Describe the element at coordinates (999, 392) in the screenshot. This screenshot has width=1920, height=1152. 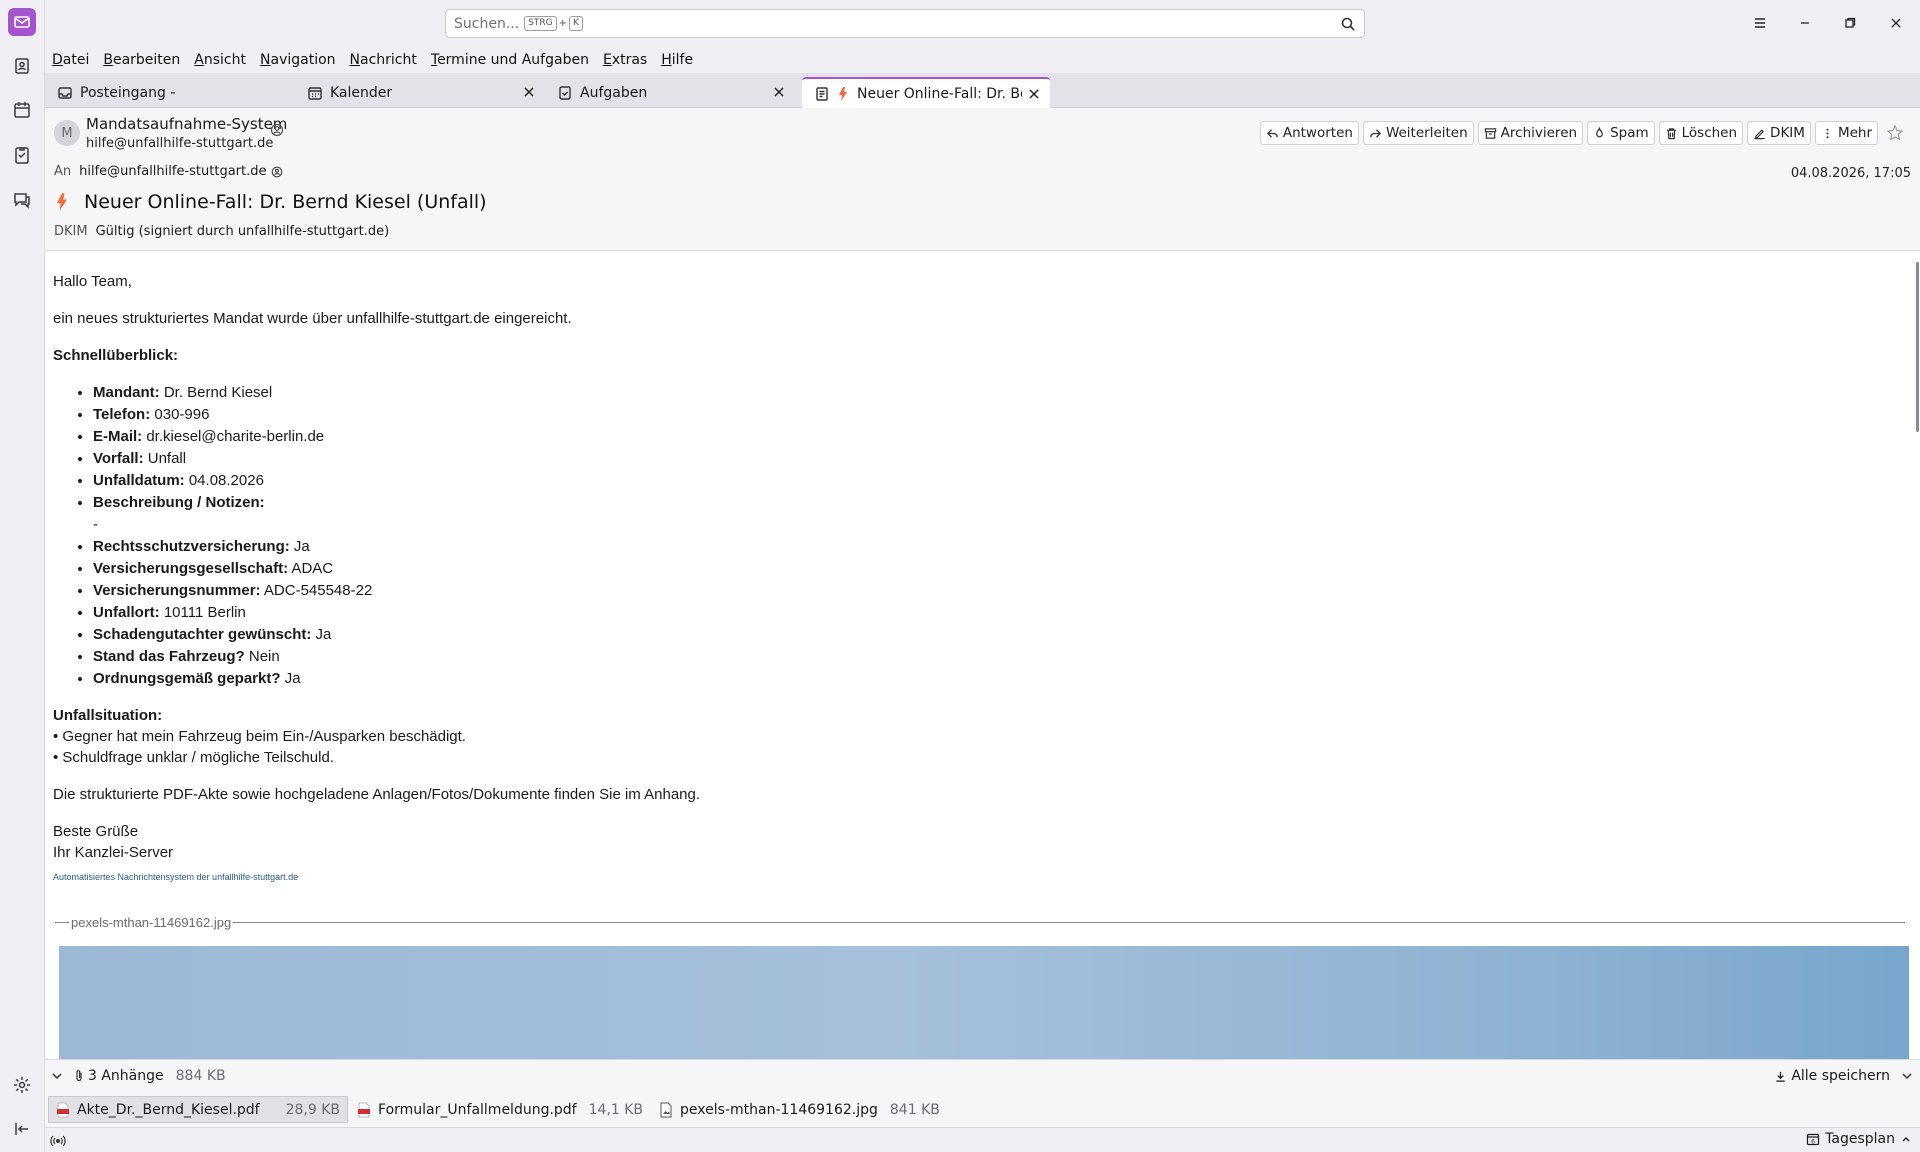
I see `field-item: Mandant: Dr. Bernd Kiesel` at that location.